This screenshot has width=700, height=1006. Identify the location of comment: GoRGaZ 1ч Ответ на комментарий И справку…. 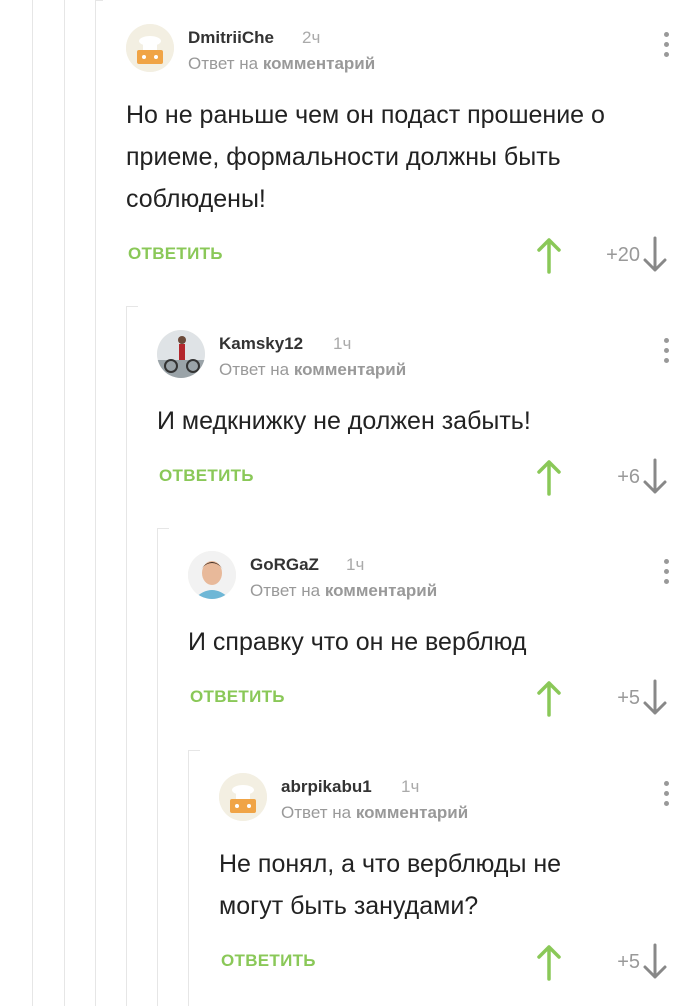
(444, 635).